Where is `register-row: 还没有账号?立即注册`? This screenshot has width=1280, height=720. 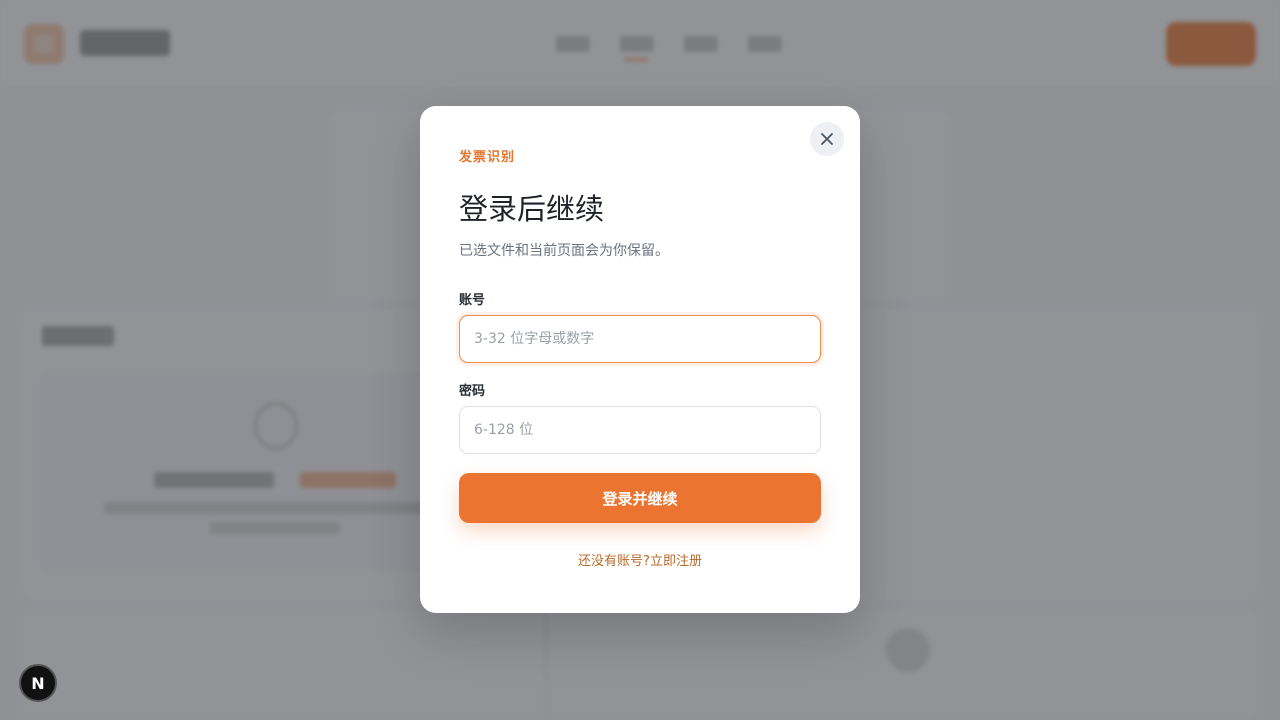
register-row: 还没有账号?立即注册 is located at coordinates (640, 559).